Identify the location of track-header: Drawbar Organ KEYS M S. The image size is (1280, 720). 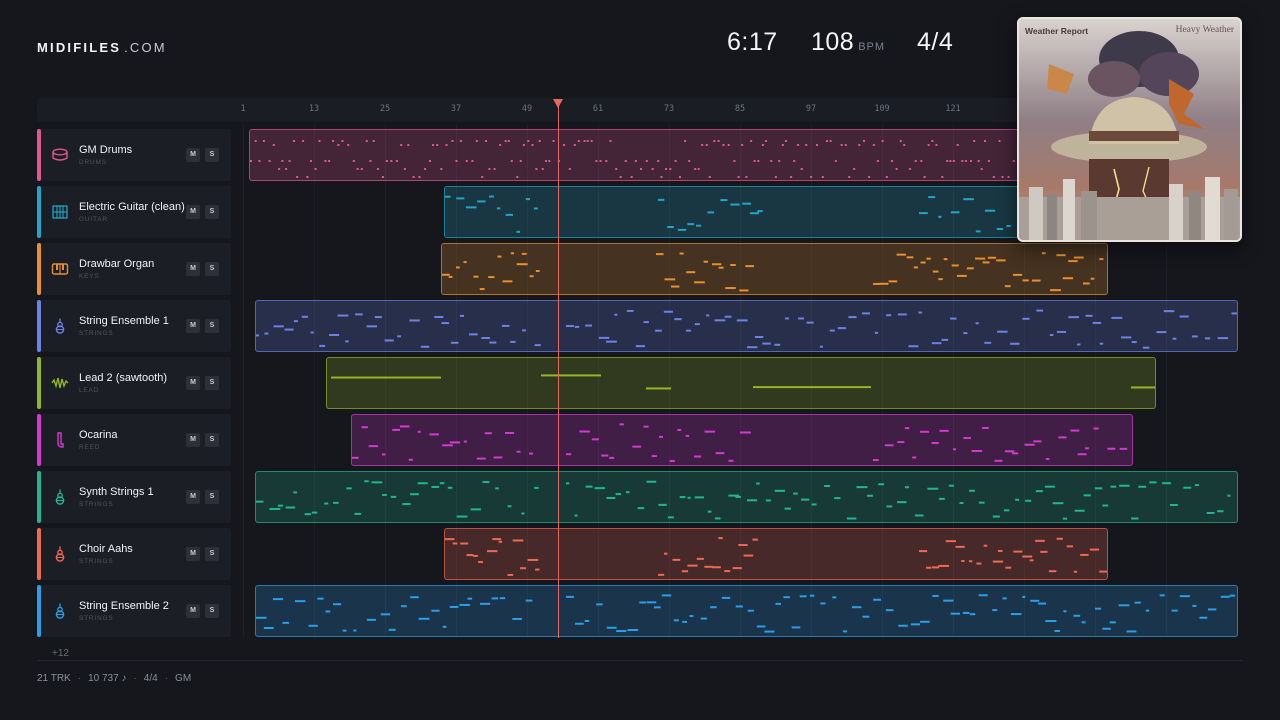
(134, 269).